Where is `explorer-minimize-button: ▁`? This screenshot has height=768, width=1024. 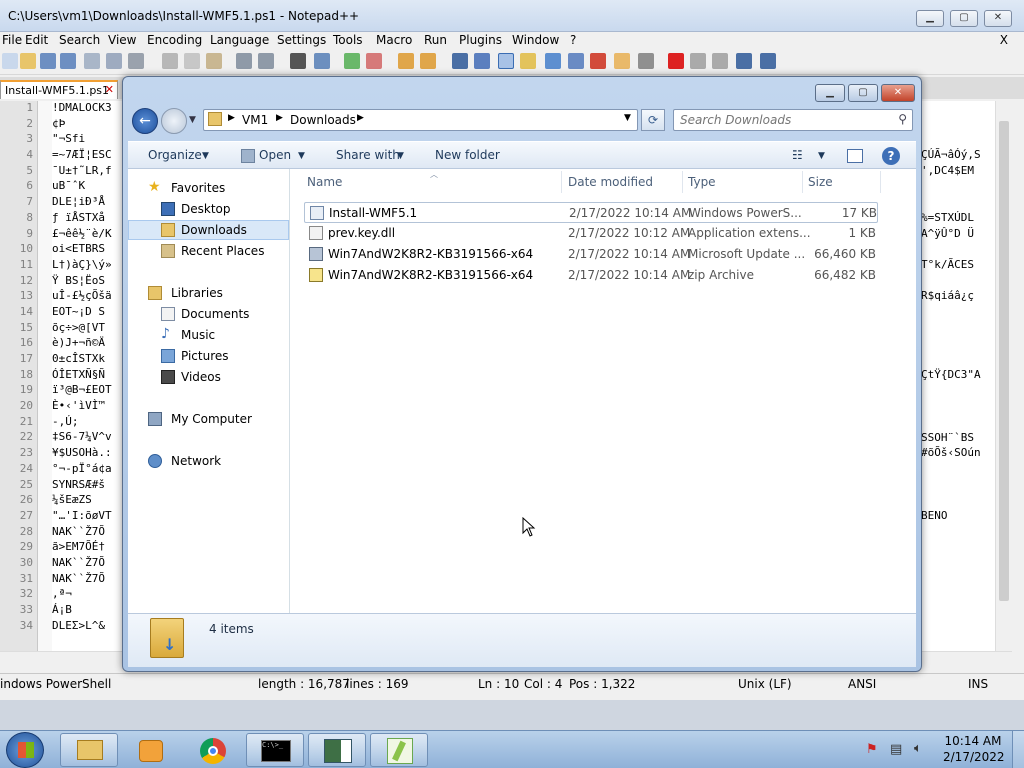 explorer-minimize-button: ▁ is located at coordinates (830, 93).